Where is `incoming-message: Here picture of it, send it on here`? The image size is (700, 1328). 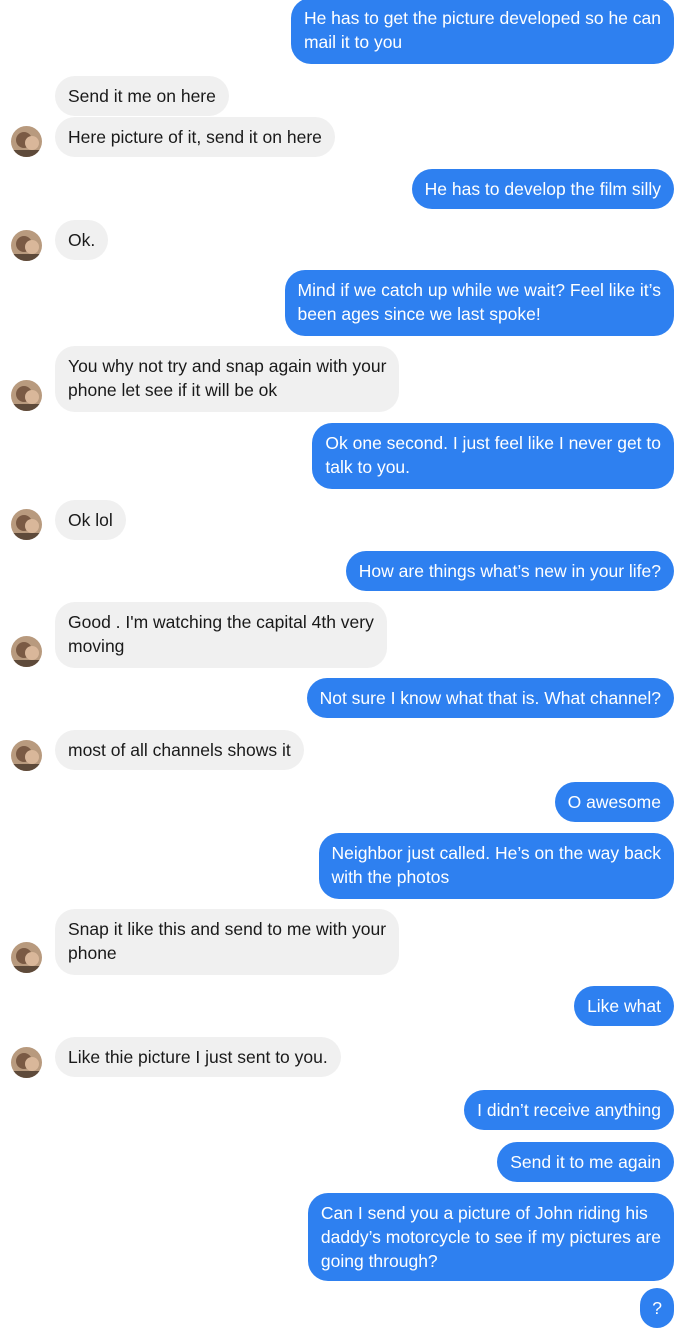 incoming-message: Here picture of it, send it on here is located at coordinates (195, 137).